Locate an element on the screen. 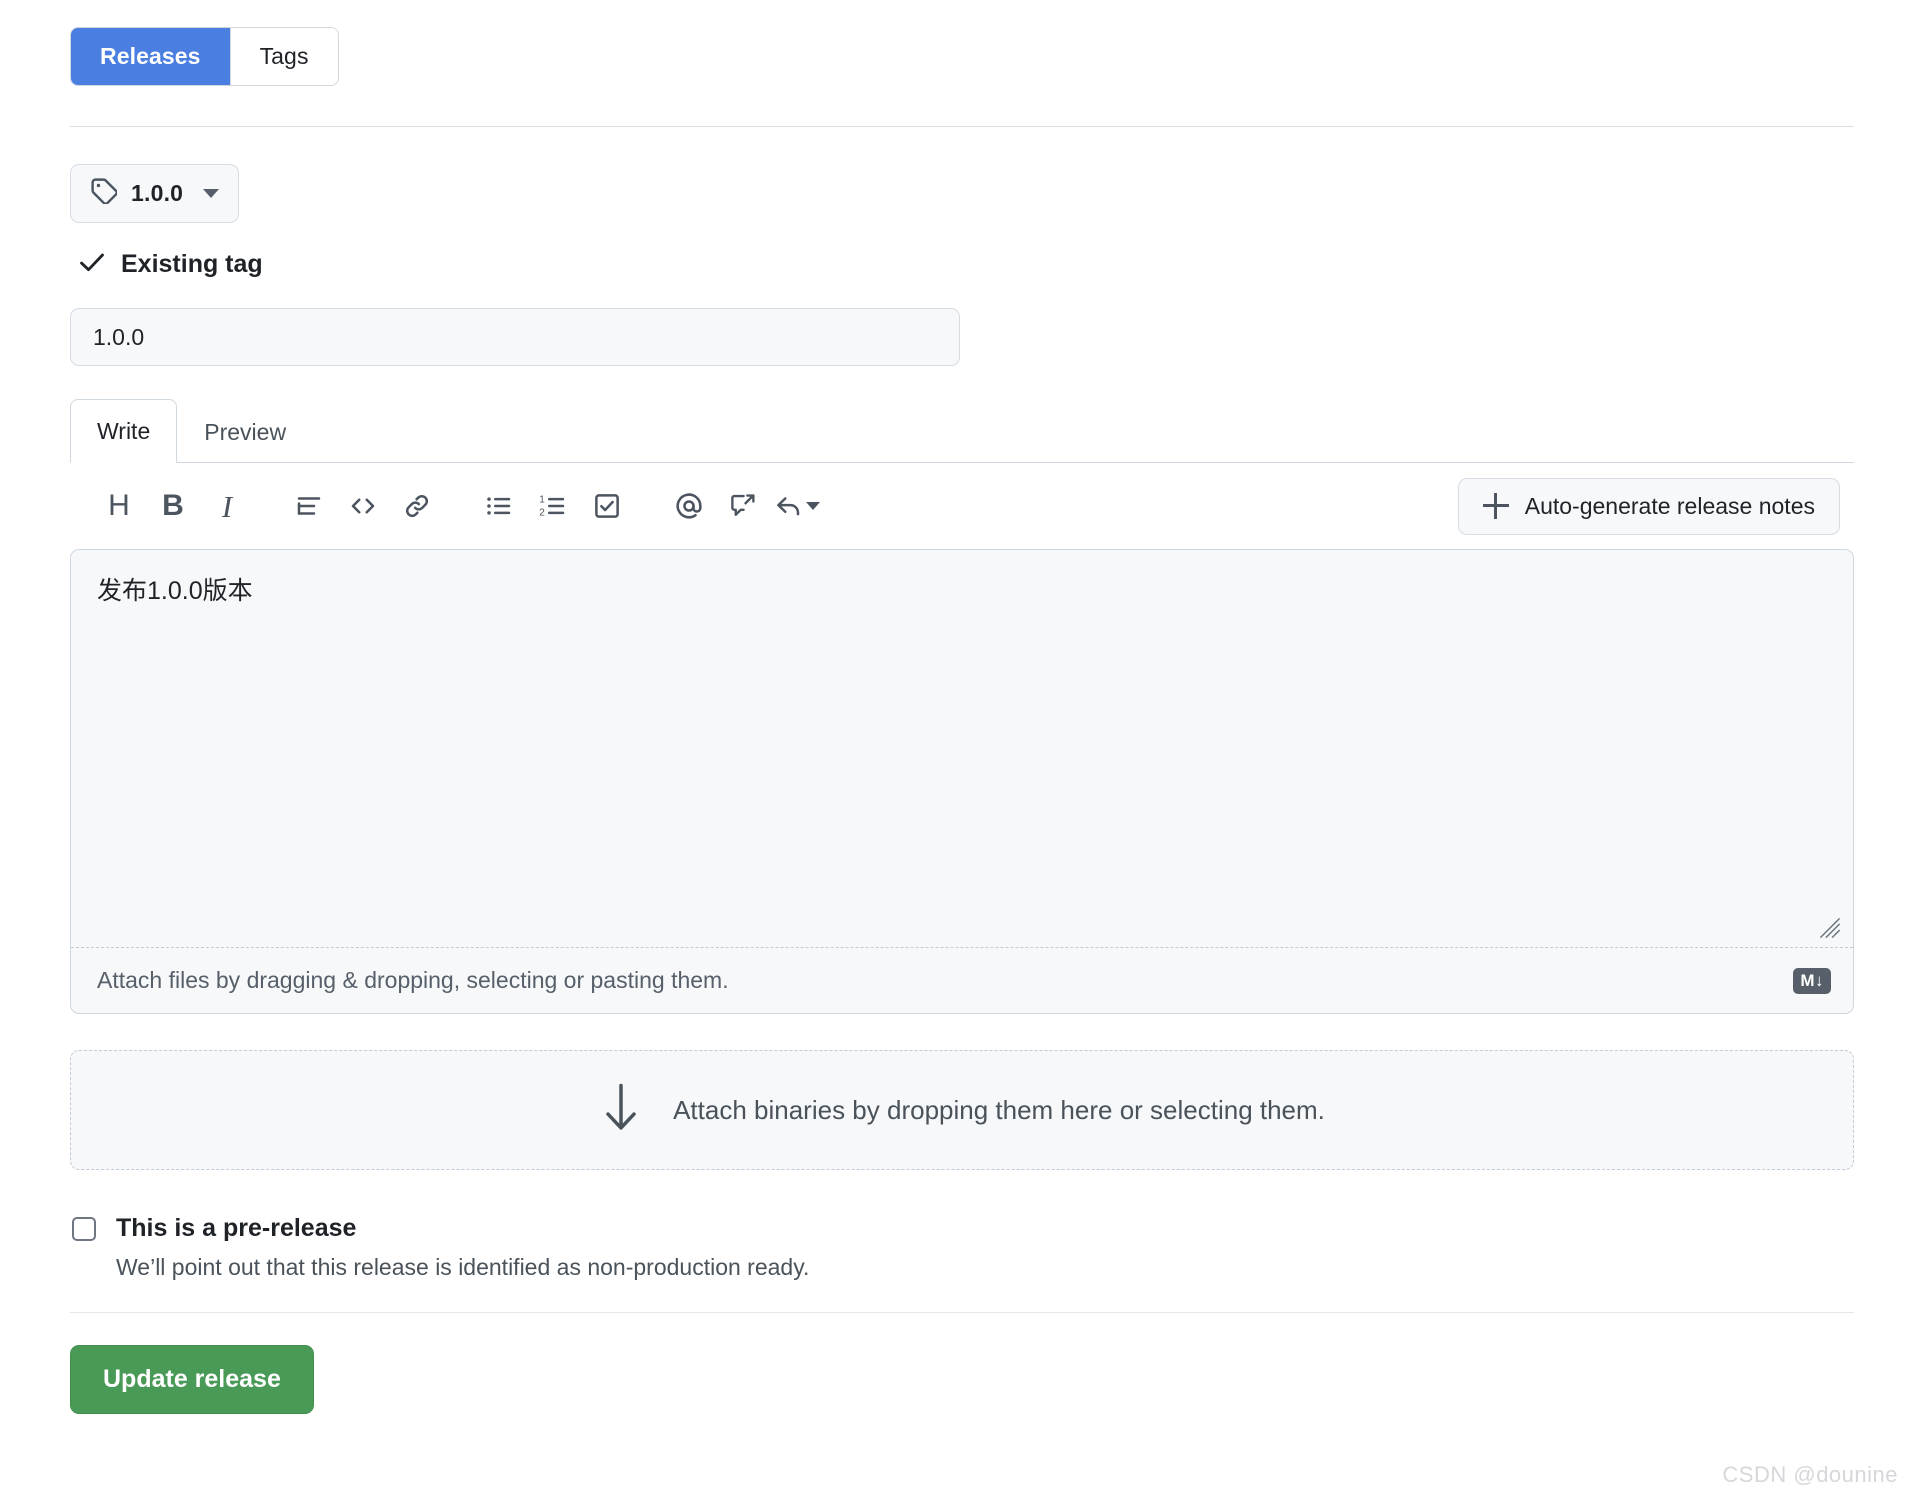  toolbar-group-lists: 1 2 is located at coordinates (553, 506).